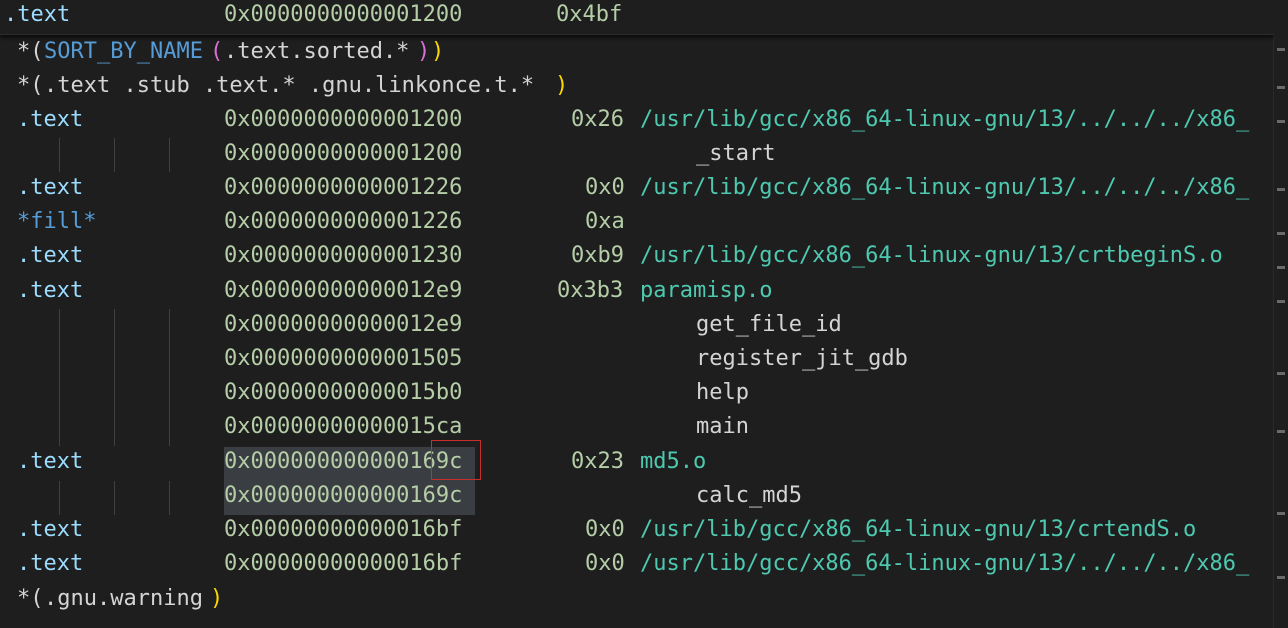 This screenshot has height=628, width=1288. Describe the element at coordinates (123, 598) in the screenshot. I see `pattern-arg: .gnu.warning` at that location.